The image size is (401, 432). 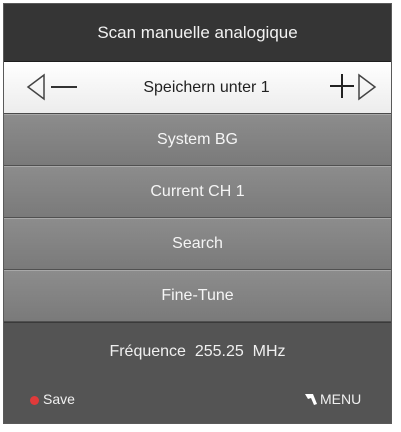 I want to click on menu-title: Scan manuelle analogique, so click(x=197, y=33).